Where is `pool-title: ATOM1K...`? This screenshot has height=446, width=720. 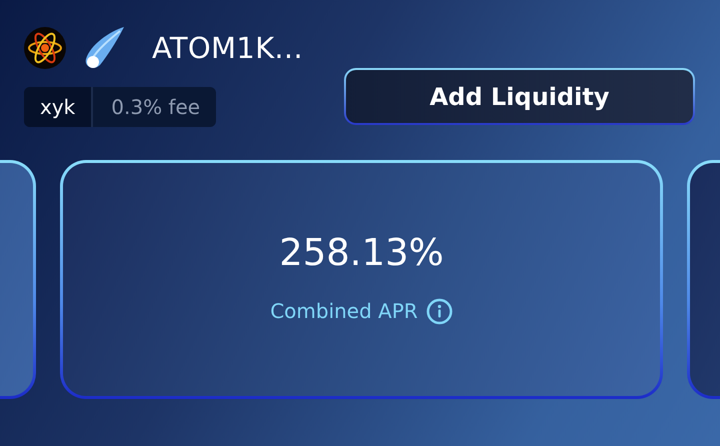
pool-title: ATOM1K... is located at coordinates (227, 48).